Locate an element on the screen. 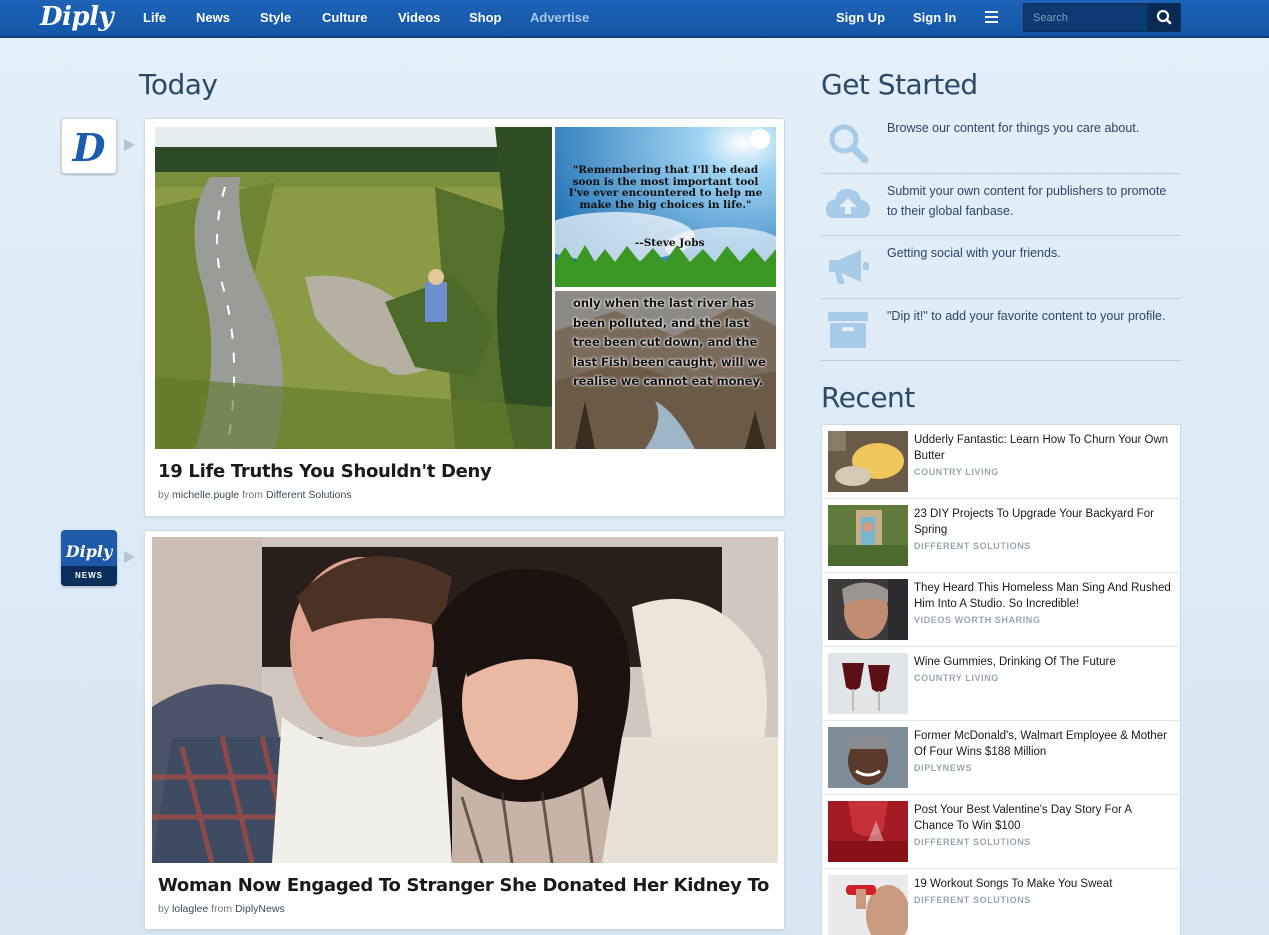  recent-item-source: DIPLYNEWS is located at coordinates (943, 768).